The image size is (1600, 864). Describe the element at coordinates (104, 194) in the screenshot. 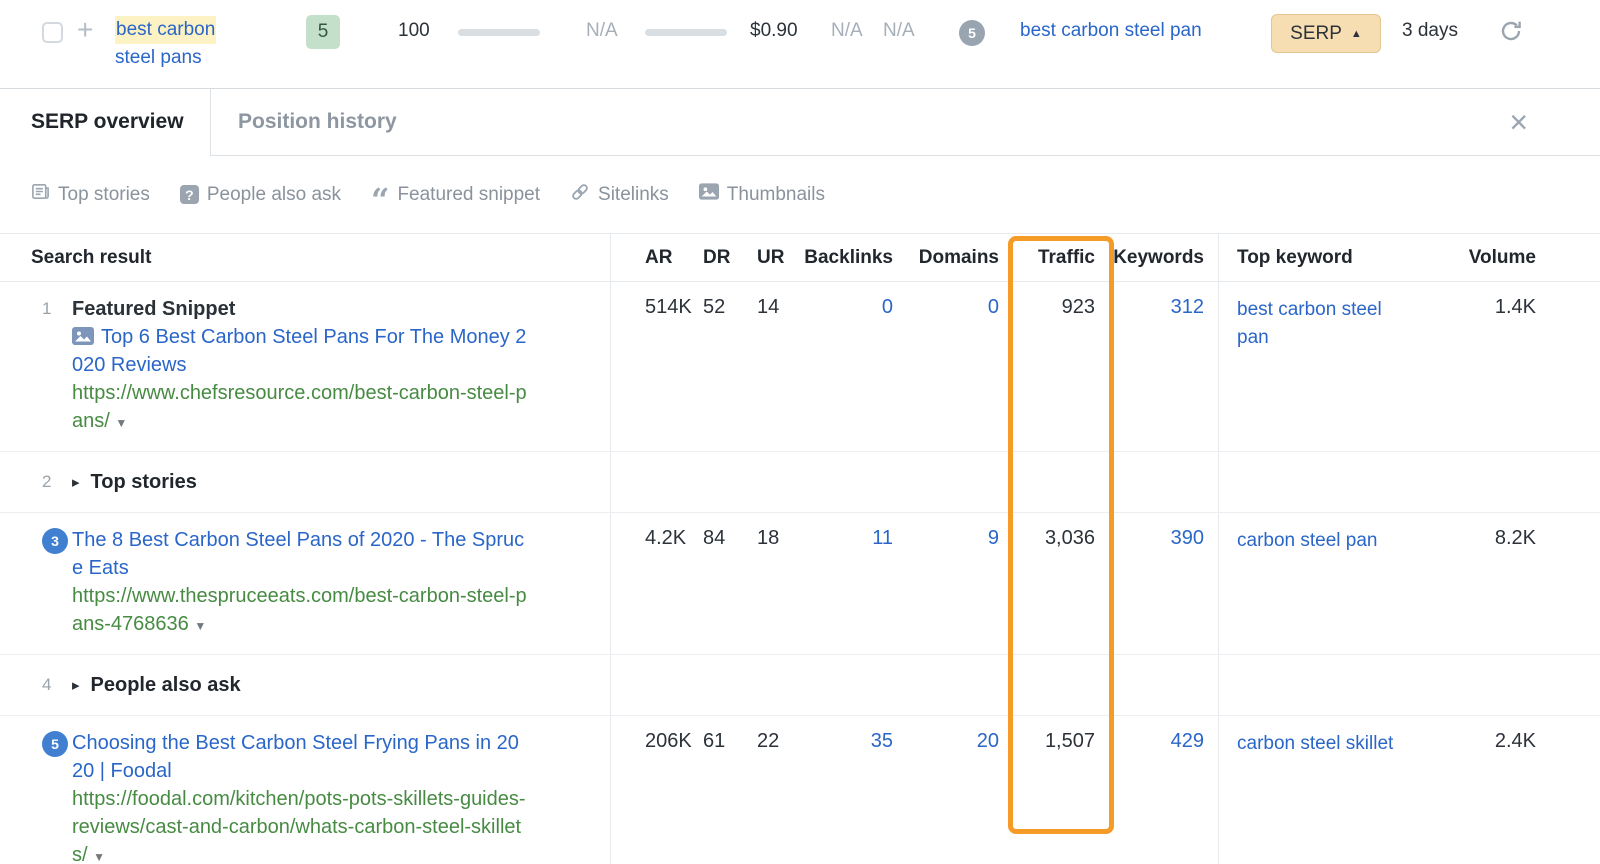

I see `feature-label: Top stories` at that location.